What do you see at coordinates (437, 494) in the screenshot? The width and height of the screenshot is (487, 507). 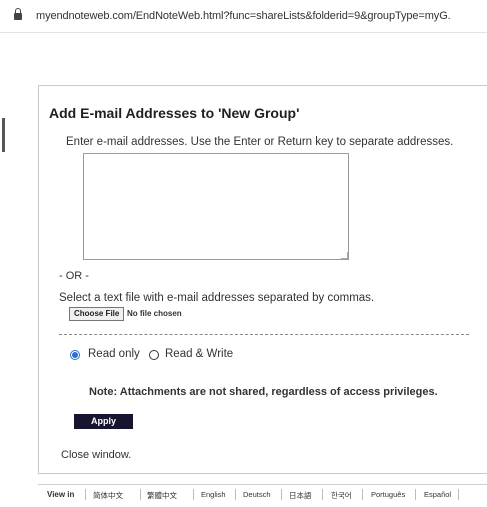 I see `lang-link-espanol: Español` at bounding box center [437, 494].